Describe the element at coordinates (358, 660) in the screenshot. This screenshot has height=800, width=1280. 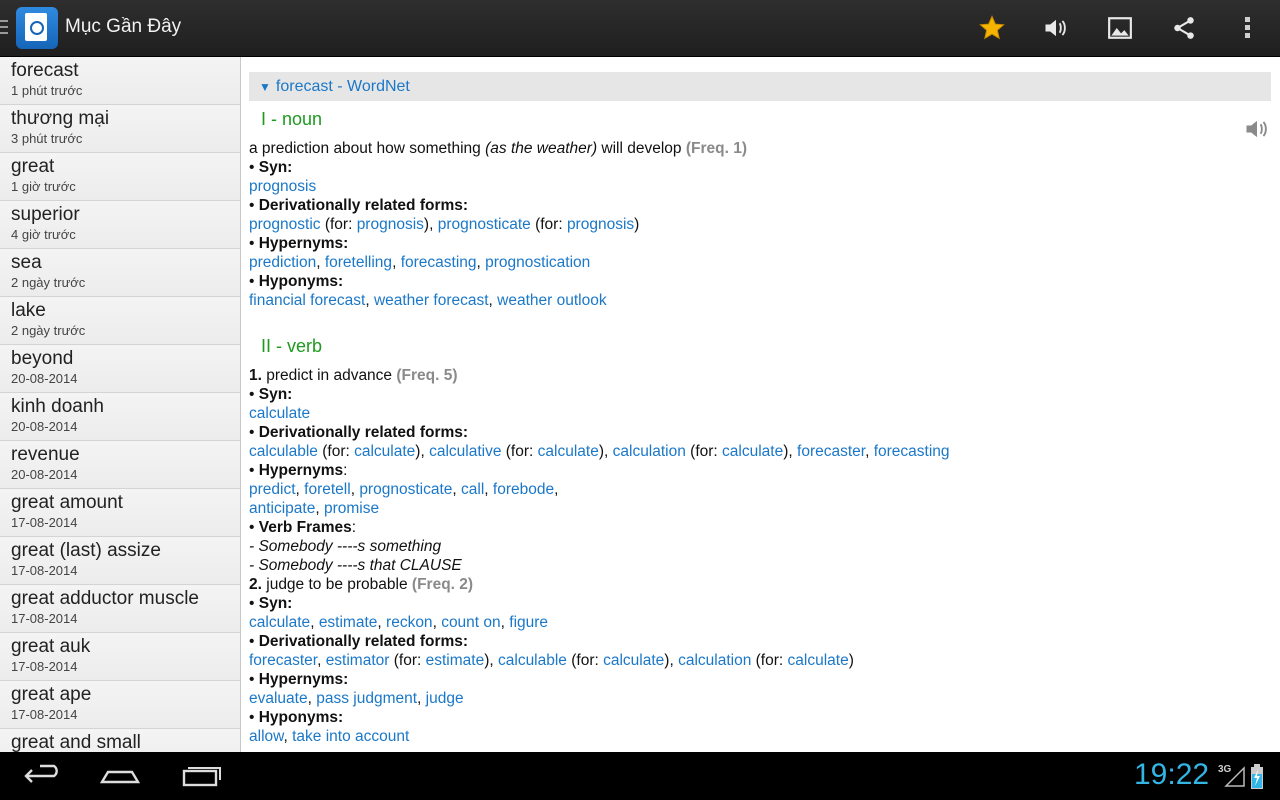
I see `word-link: estimator` at that location.